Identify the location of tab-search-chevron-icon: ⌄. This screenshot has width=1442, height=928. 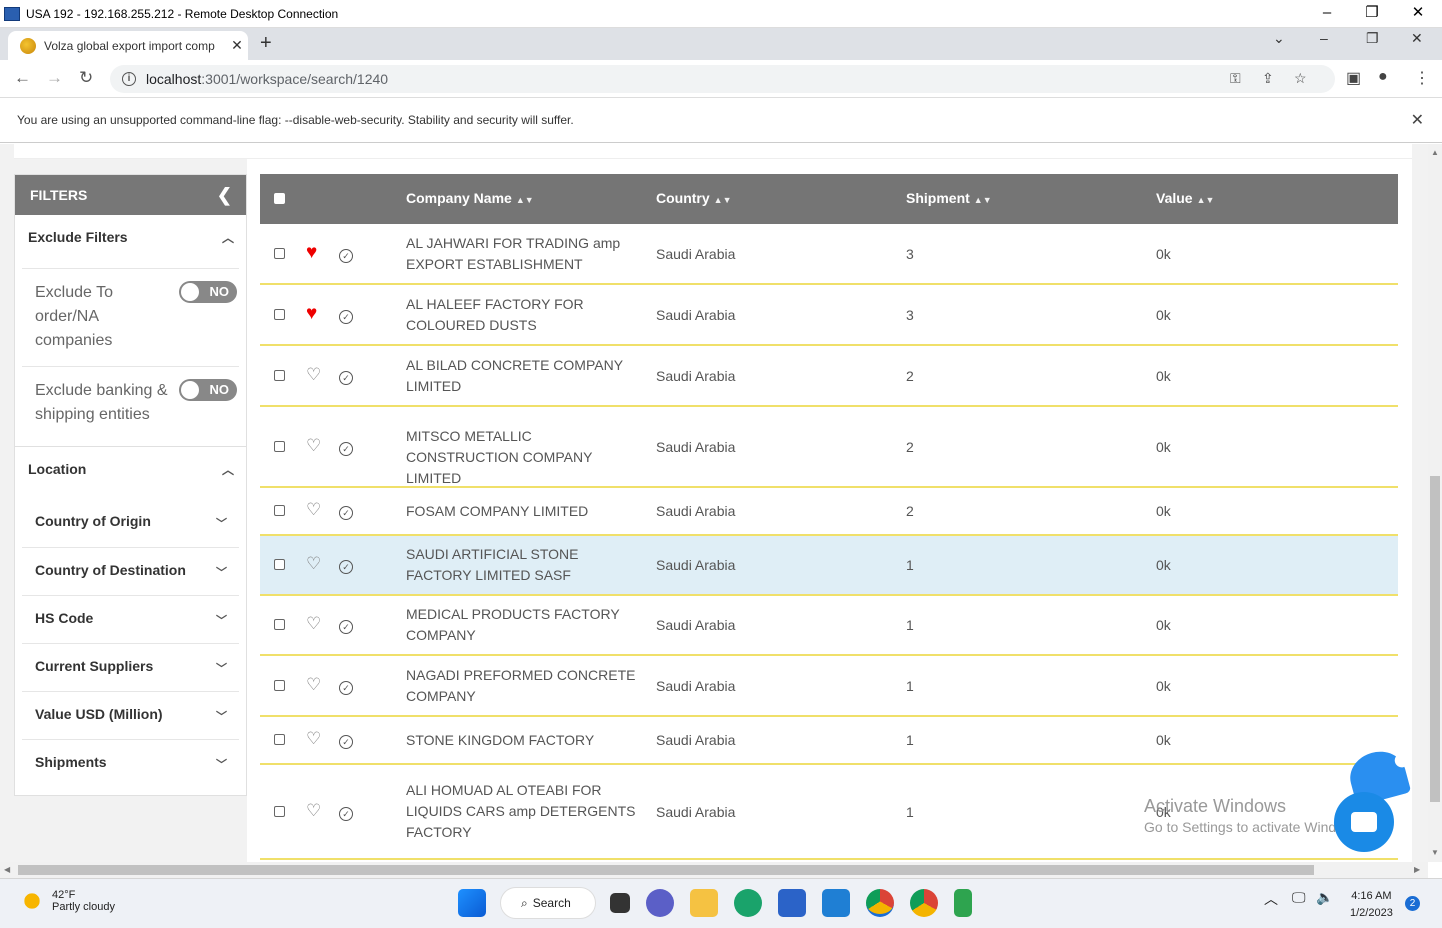
(1279, 38).